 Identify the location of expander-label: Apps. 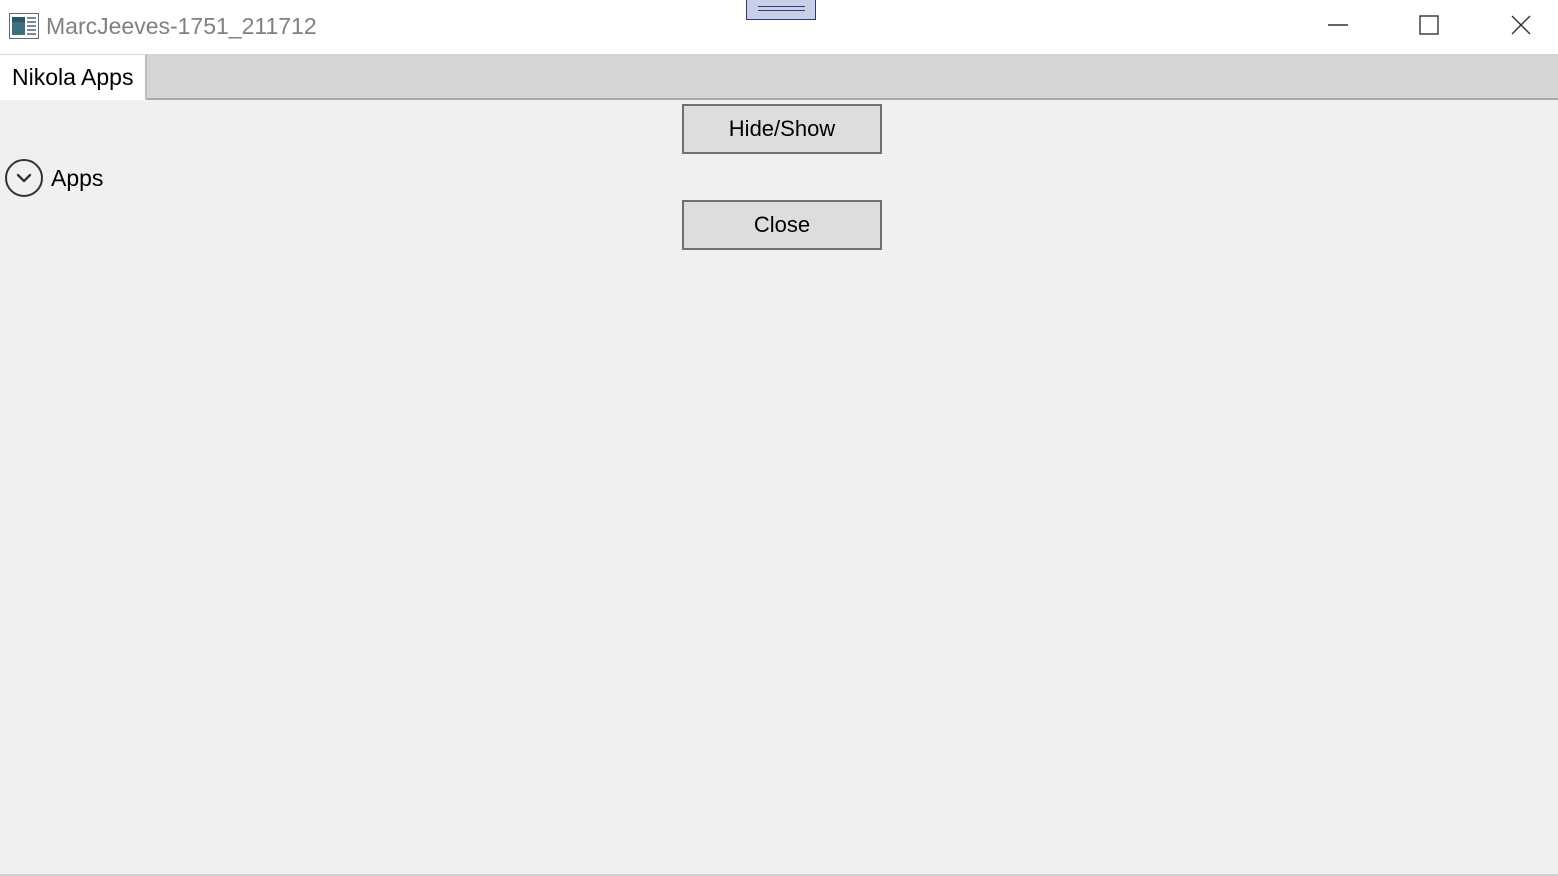
(77, 178).